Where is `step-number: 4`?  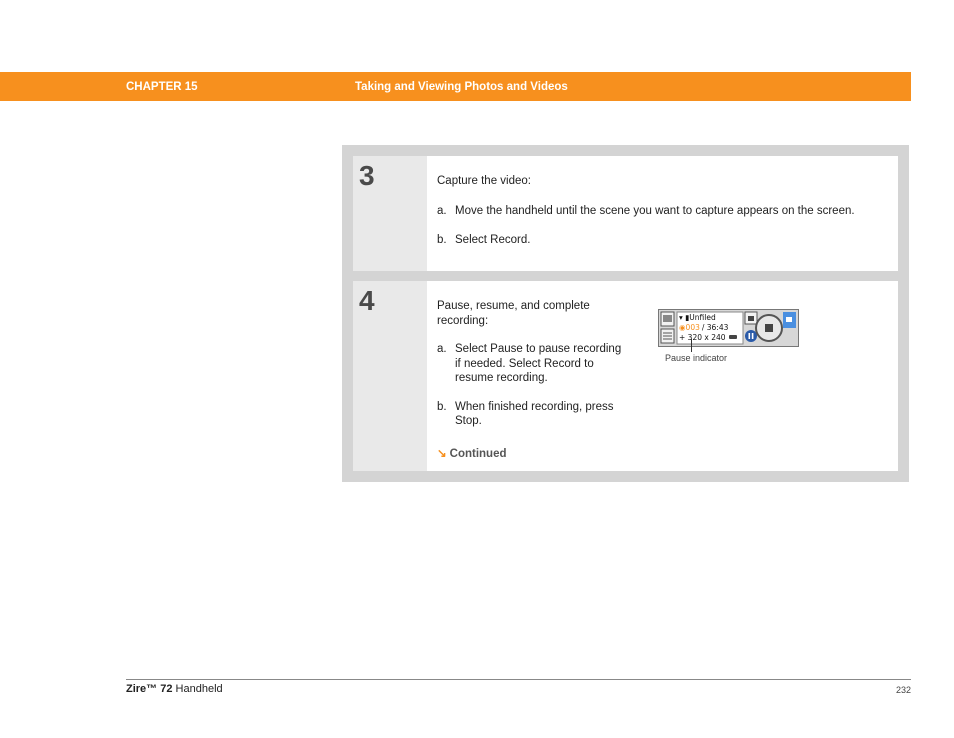
step-number: 4 is located at coordinates (367, 300).